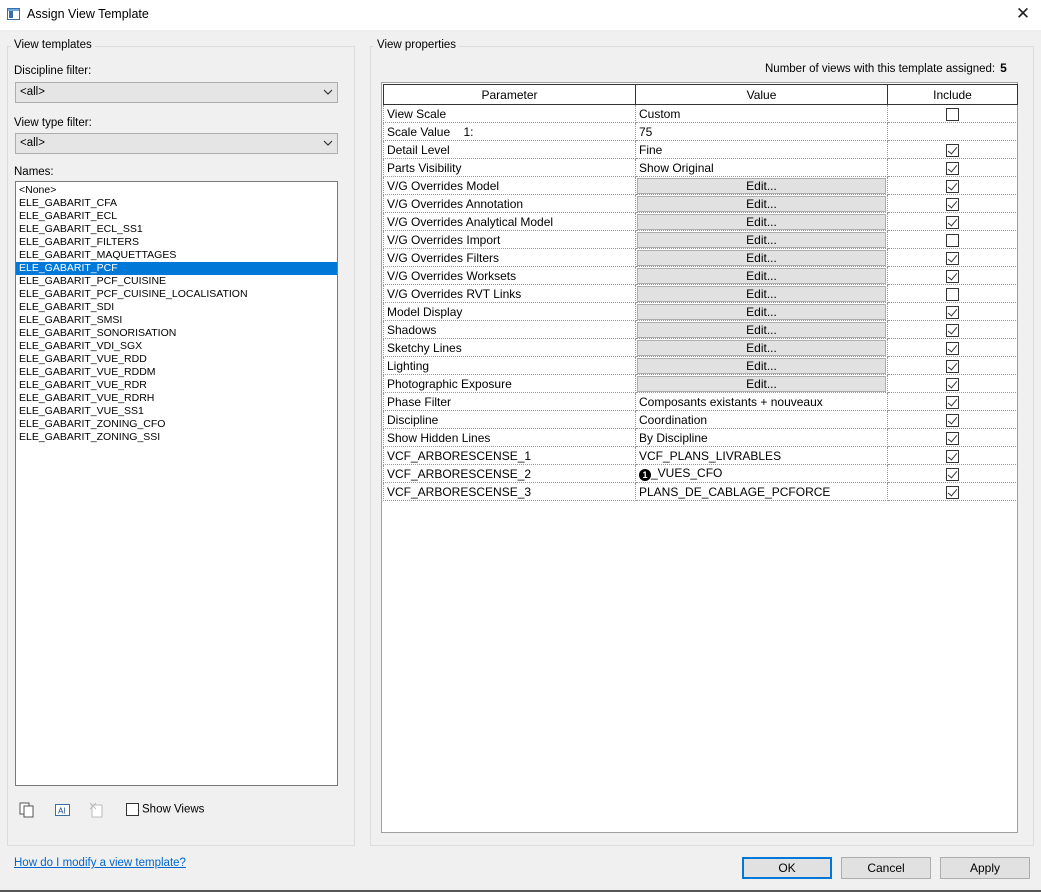 Image resolution: width=1041 pixels, height=892 pixels. I want to click on names-list-item: ELE_GABARIT_ECL_SS1, so click(176, 229).